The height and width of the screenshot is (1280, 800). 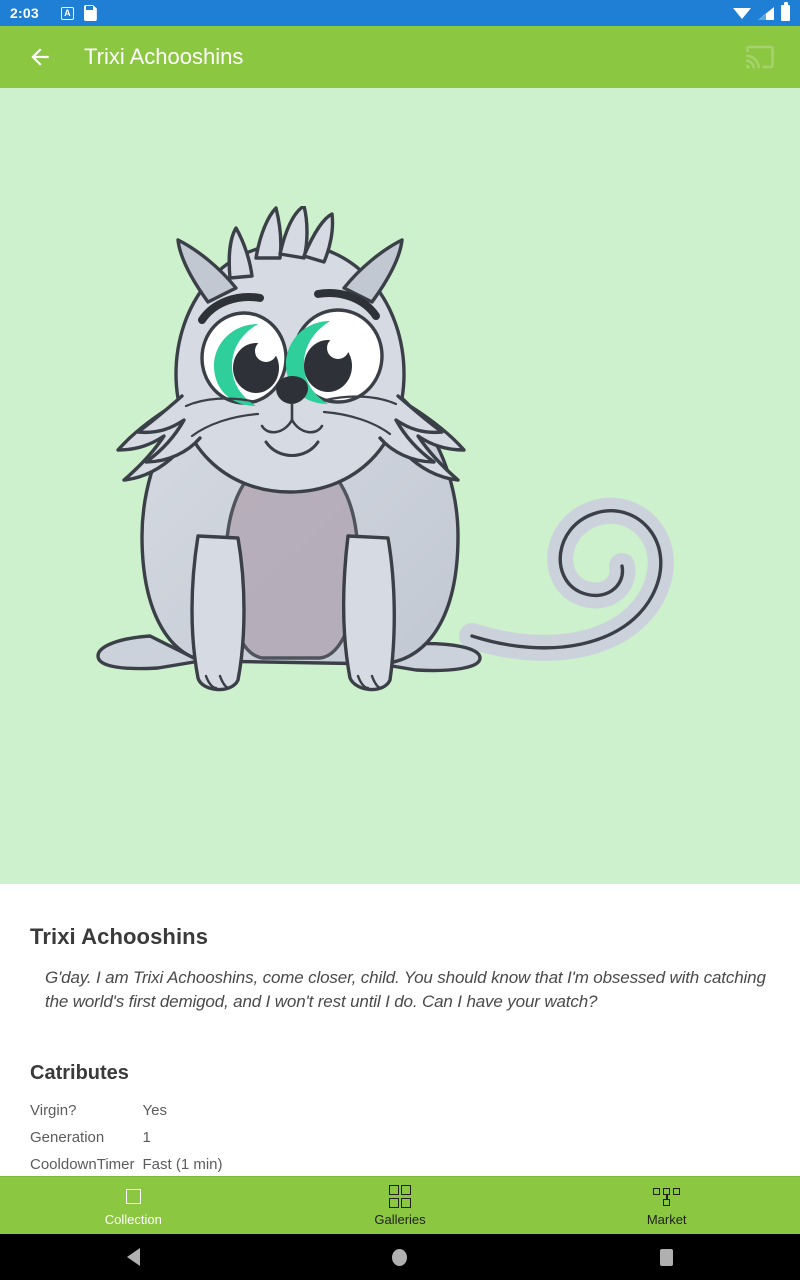 I want to click on back-button, so click(x=40, y=57).